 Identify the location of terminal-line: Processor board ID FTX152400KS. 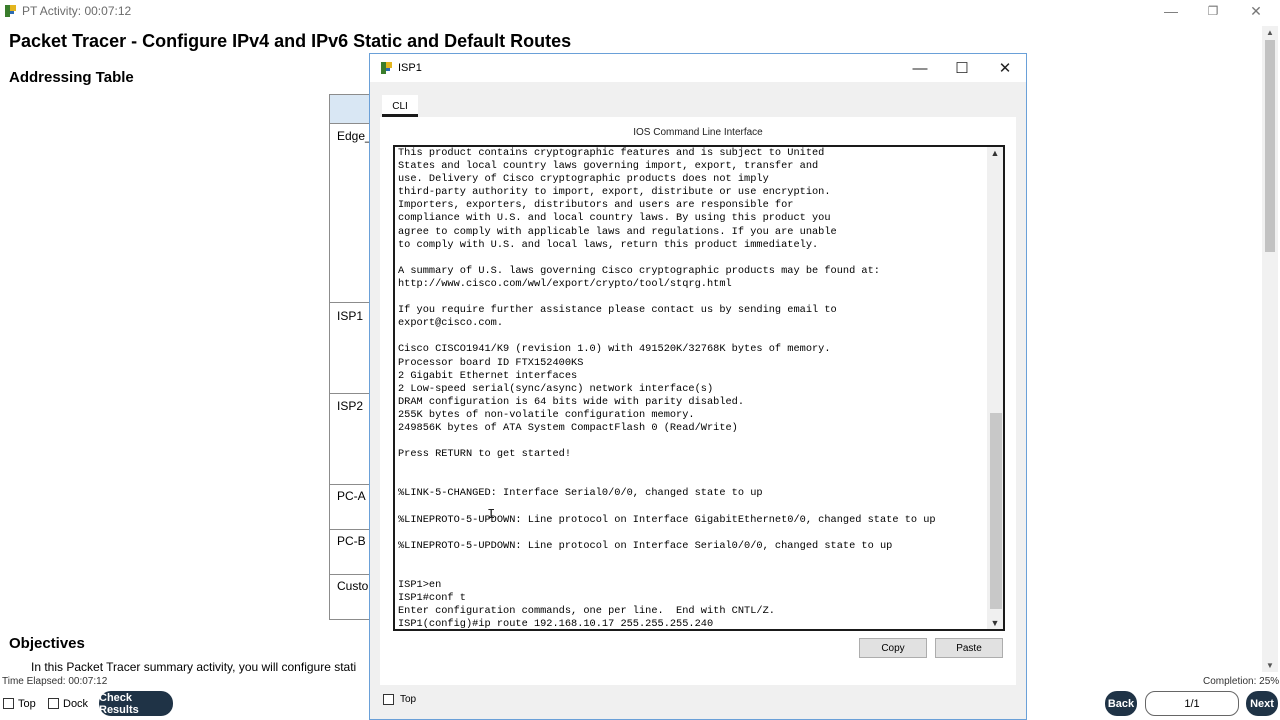
(491, 362).